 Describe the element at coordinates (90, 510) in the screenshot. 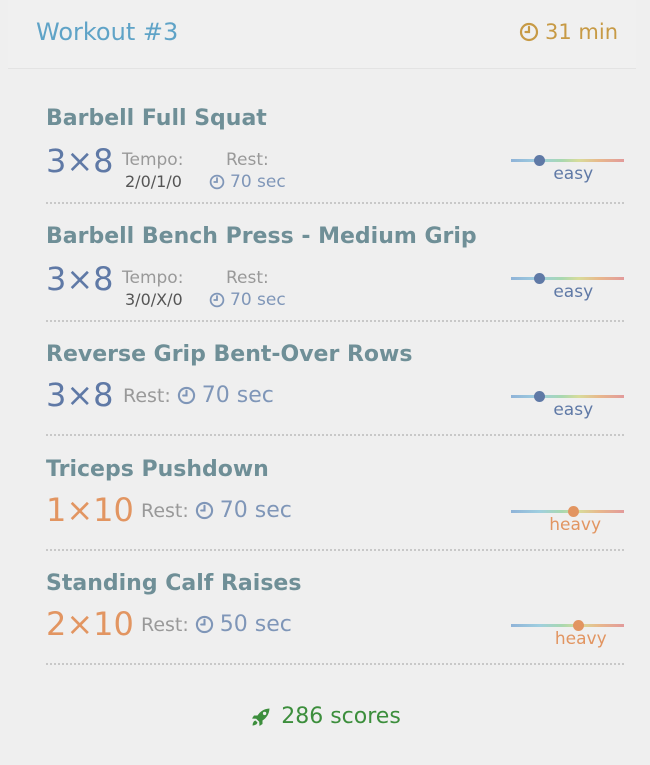

I see `sets-reps: 1×10` at that location.